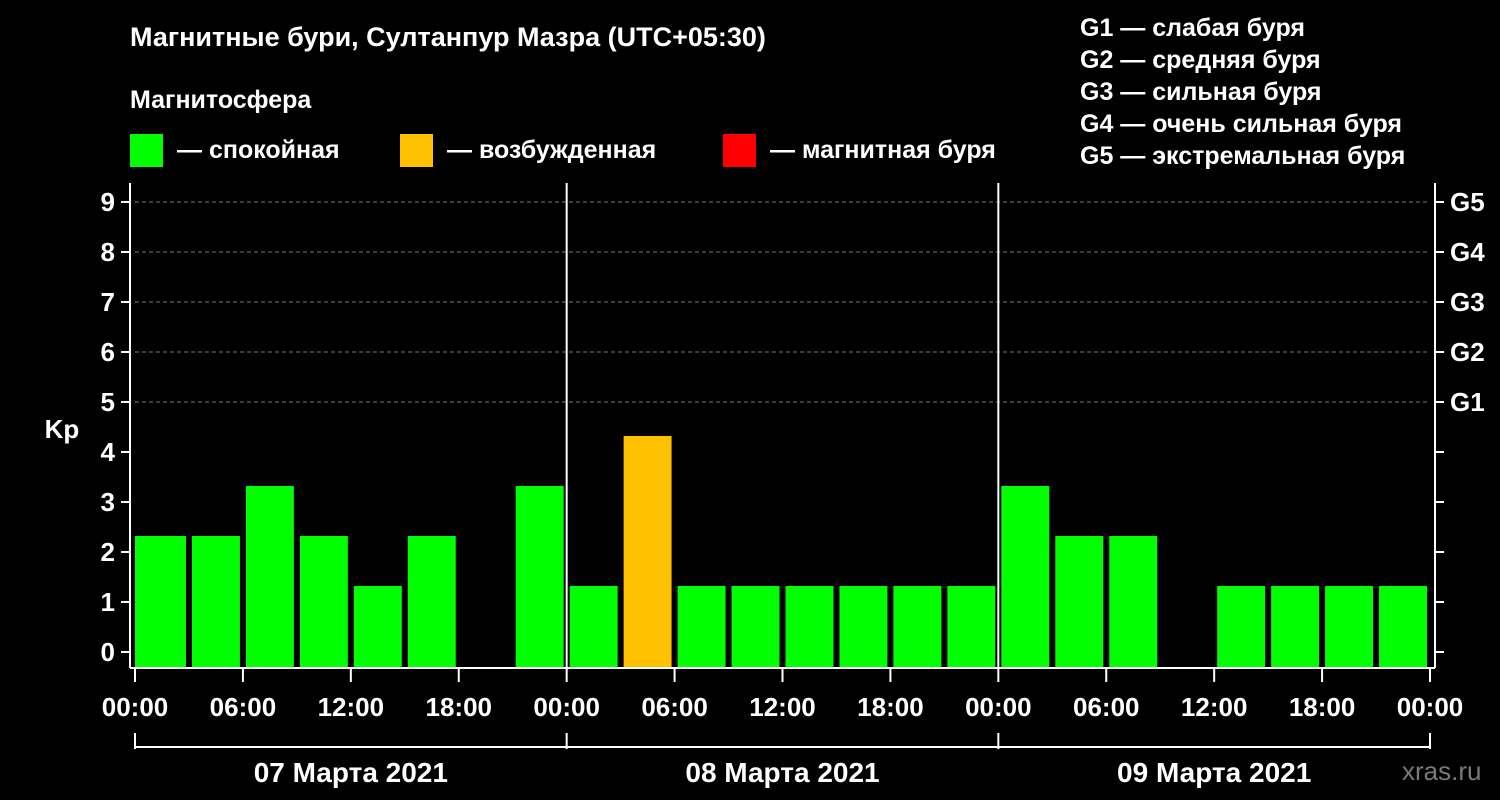  What do you see at coordinates (108, 352) in the screenshot?
I see `y-tick-label: 6` at bounding box center [108, 352].